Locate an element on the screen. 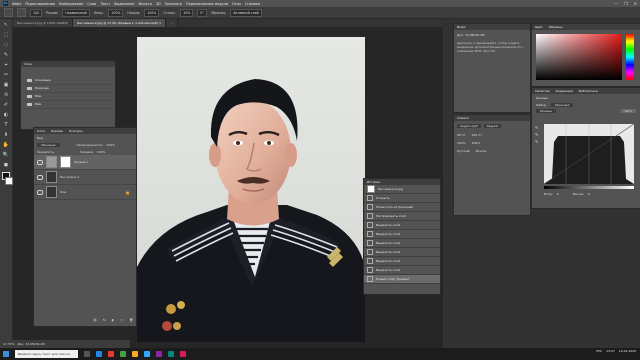 The image size is (640, 360). library-folder: Основные is located at coordinates (68, 81).